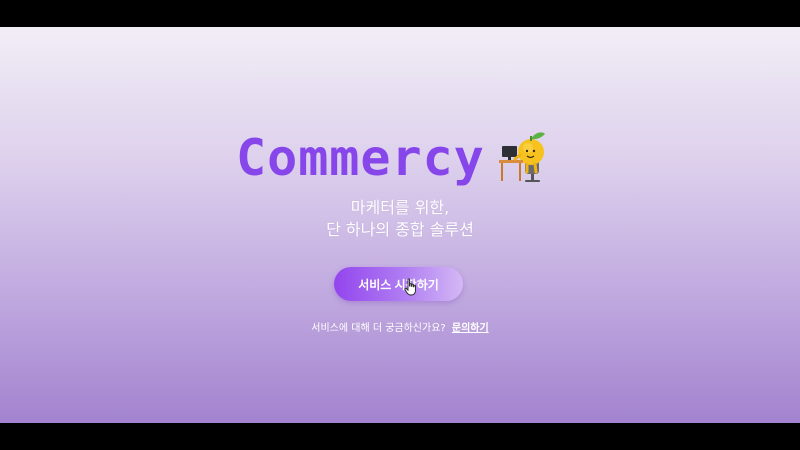  What do you see at coordinates (400, 207) in the screenshot?
I see `subtitle-line-1: 마케터를 위한,` at bounding box center [400, 207].